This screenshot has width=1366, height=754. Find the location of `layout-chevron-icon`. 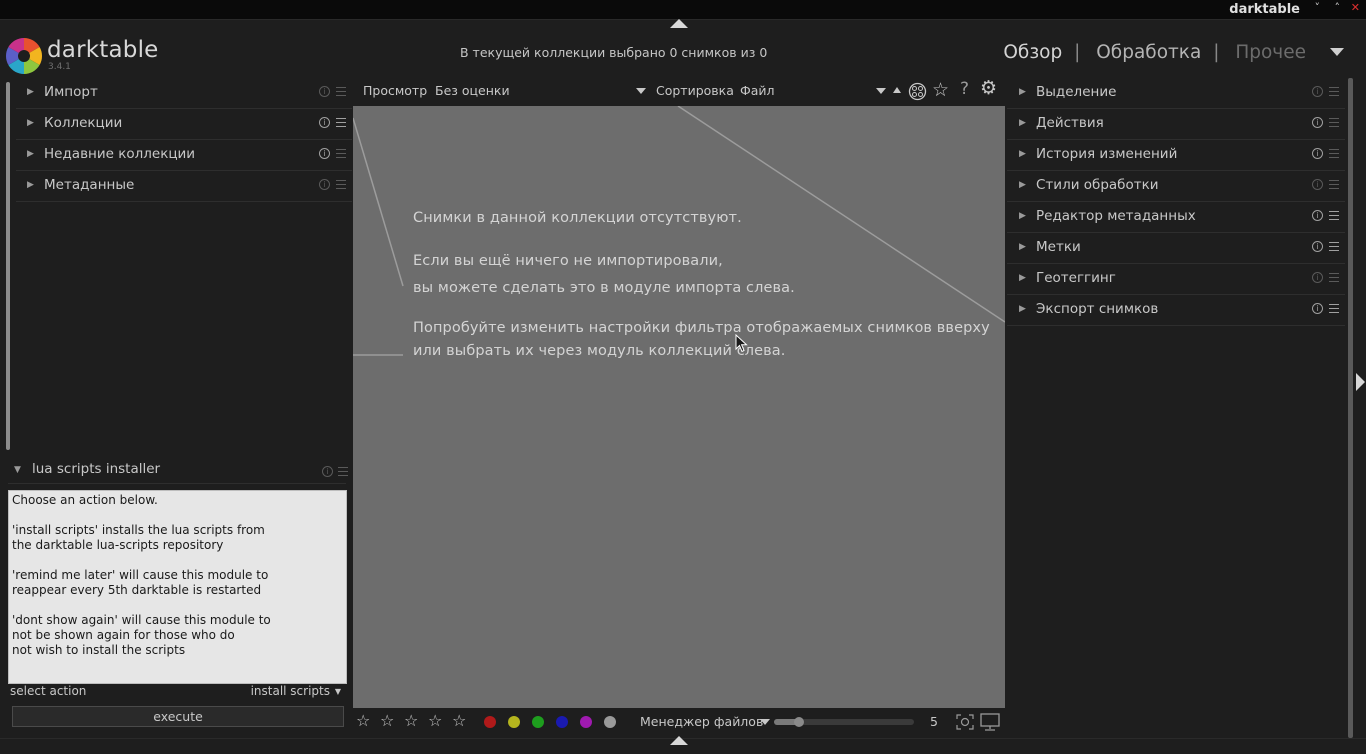

layout-chevron-icon is located at coordinates (765, 722).